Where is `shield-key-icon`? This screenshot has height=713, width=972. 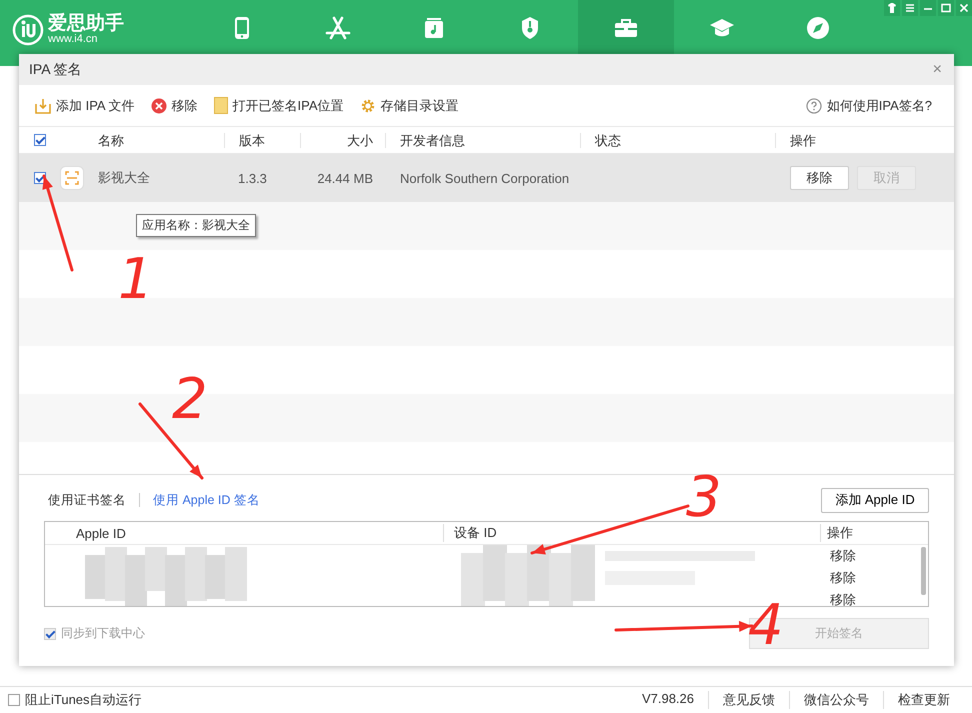
shield-key-icon is located at coordinates (530, 28).